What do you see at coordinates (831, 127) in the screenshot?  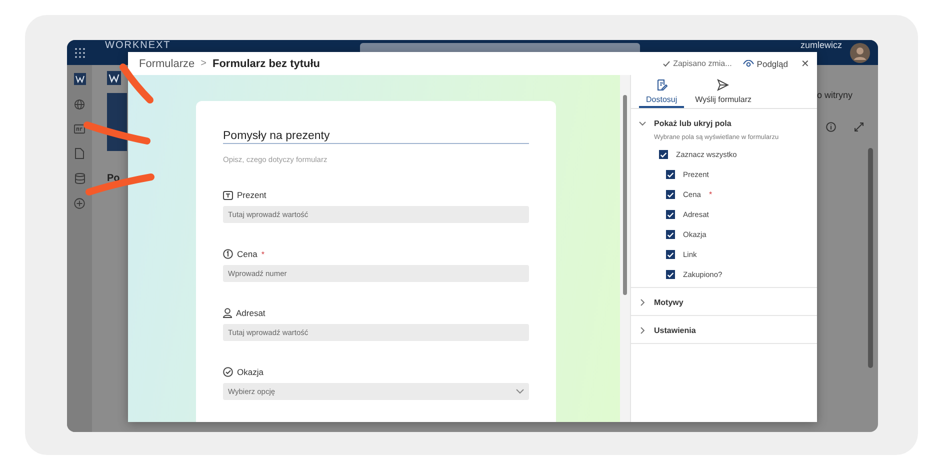 I see `info-icon` at bounding box center [831, 127].